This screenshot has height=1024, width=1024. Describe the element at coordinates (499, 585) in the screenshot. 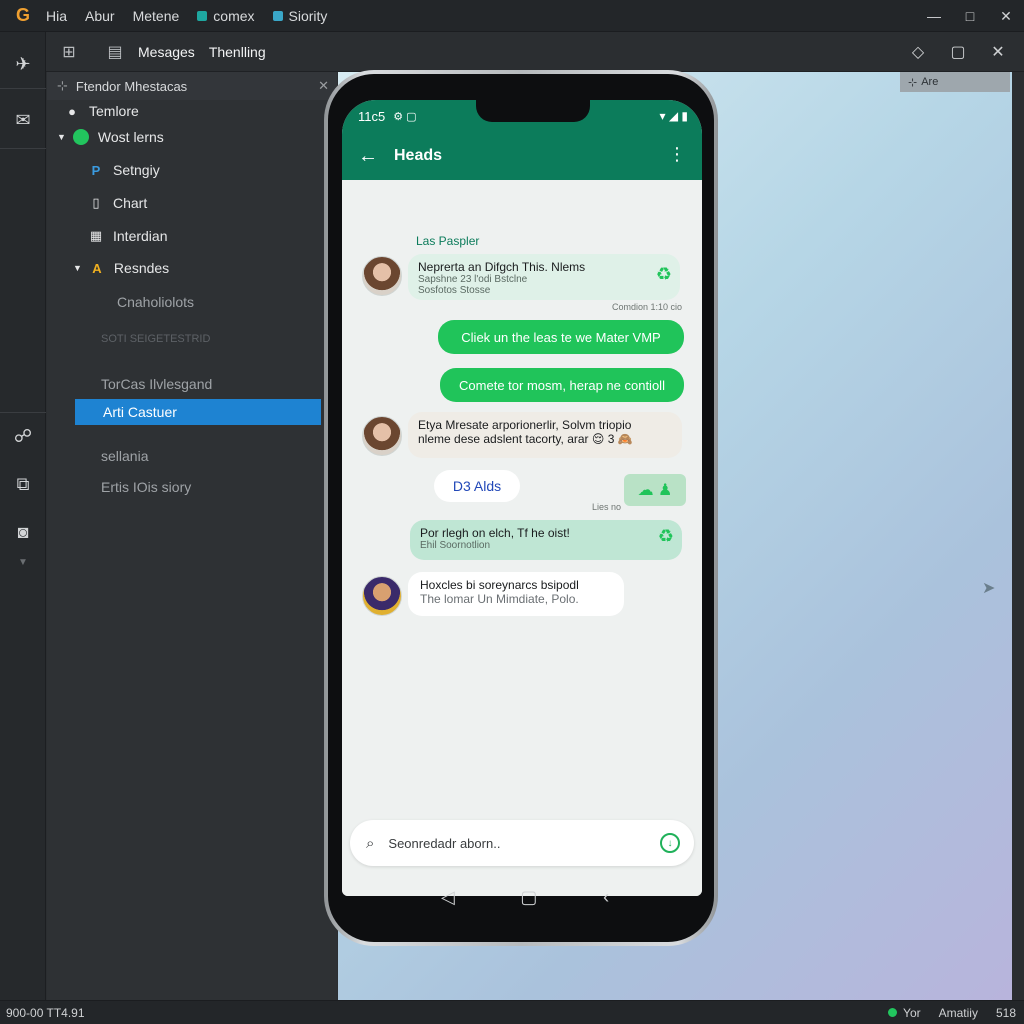

I see `message-text: Hoxcles bi soreynarcs bsipodl` at that location.